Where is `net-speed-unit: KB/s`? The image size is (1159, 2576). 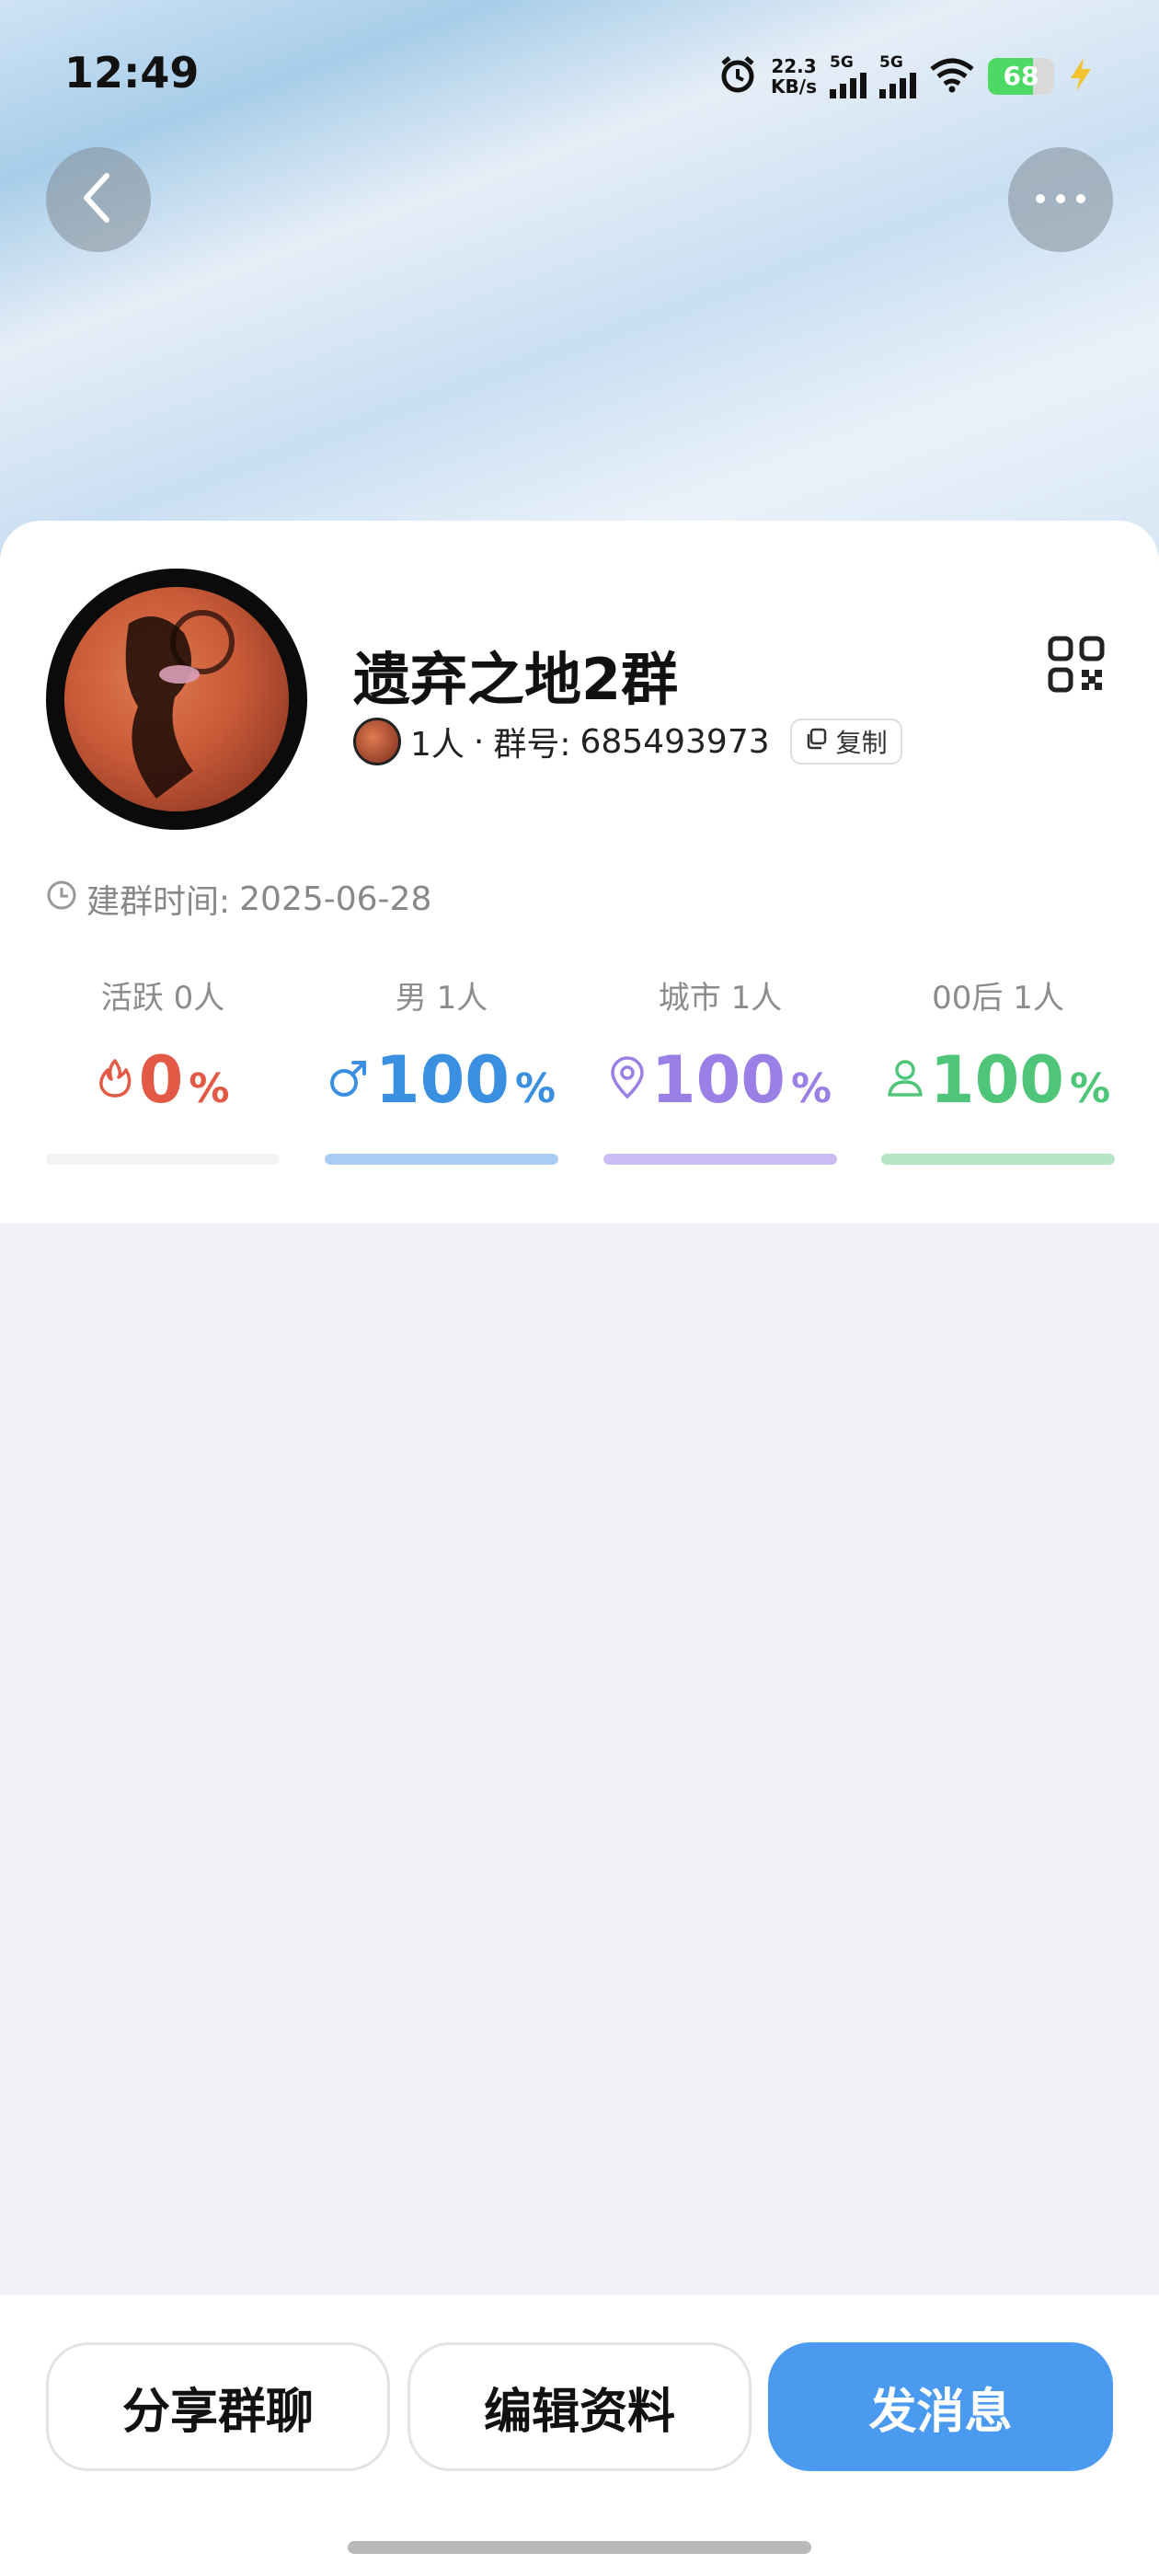 net-speed-unit: KB/s is located at coordinates (794, 86).